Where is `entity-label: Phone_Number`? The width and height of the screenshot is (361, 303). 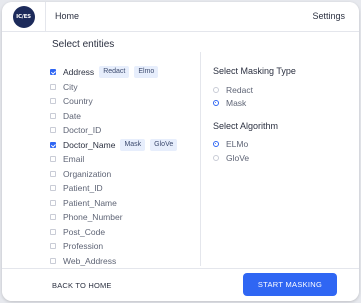 entity-label: Phone_Number is located at coordinates (93, 217).